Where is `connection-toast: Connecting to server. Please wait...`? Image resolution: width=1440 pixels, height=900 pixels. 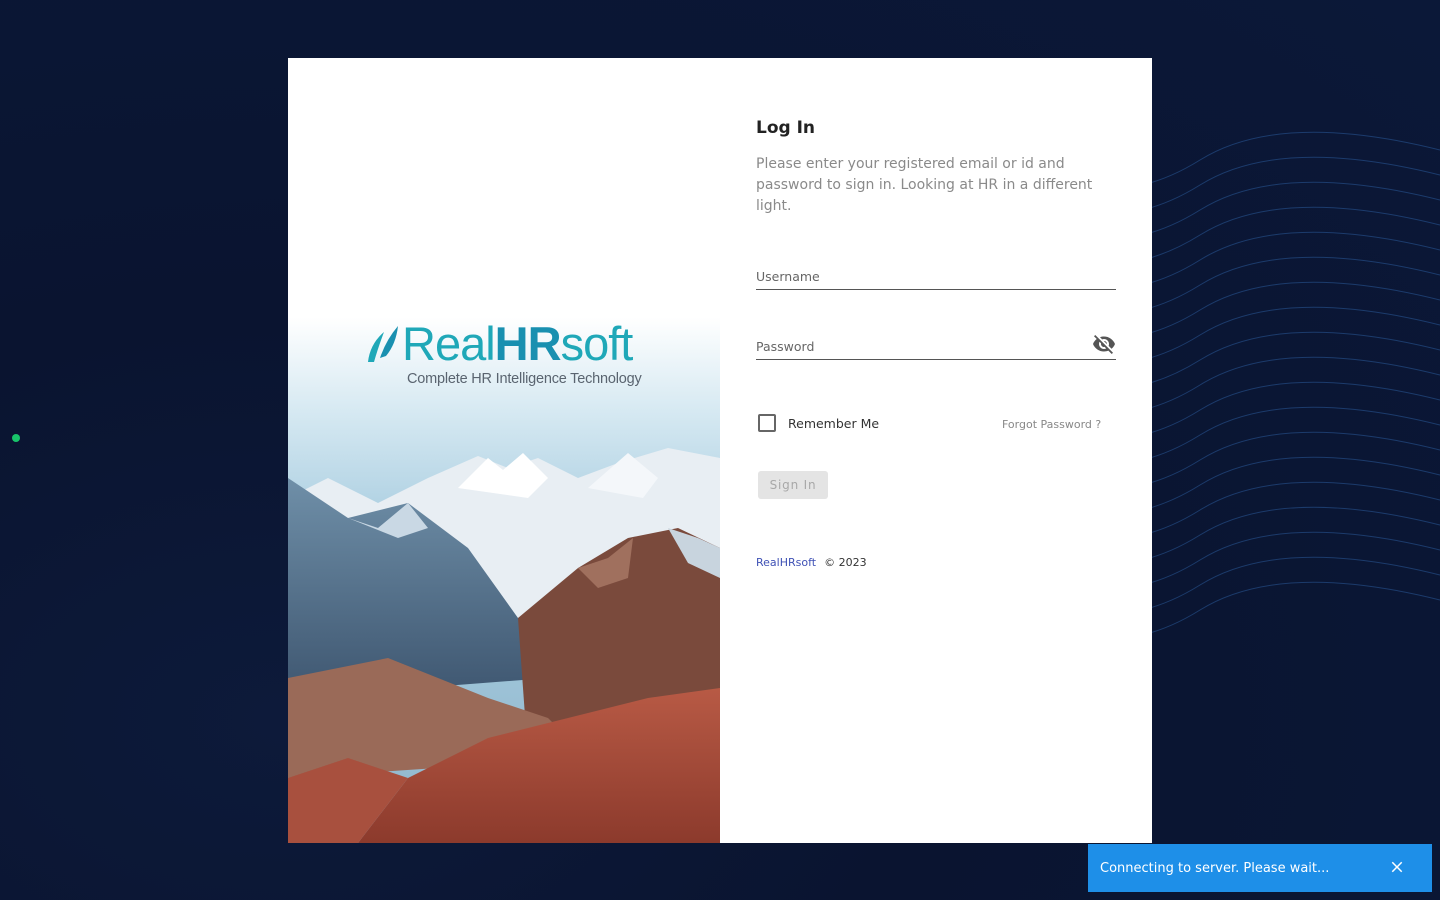 connection-toast: Connecting to server. Please wait... is located at coordinates (1260, 868).